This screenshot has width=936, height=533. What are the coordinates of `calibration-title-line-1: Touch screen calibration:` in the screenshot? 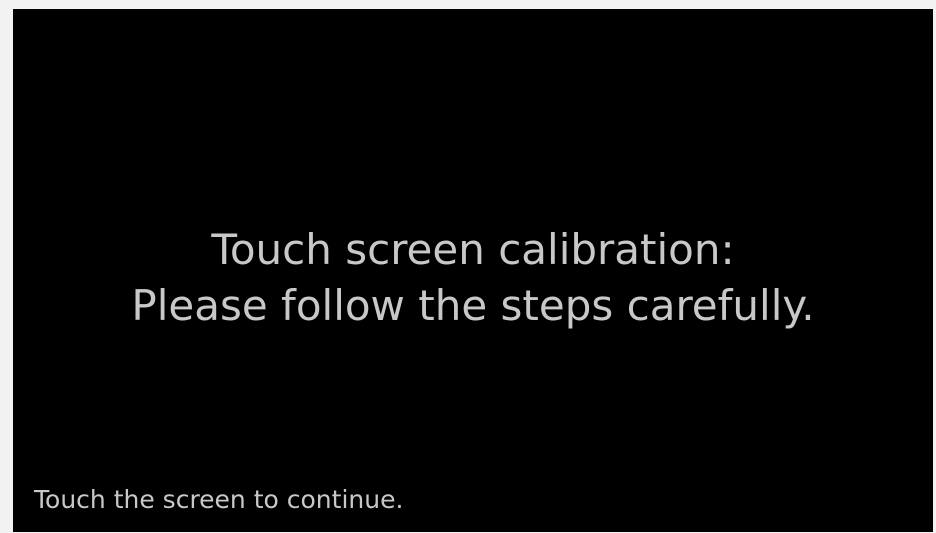 It's located at (473, 249).